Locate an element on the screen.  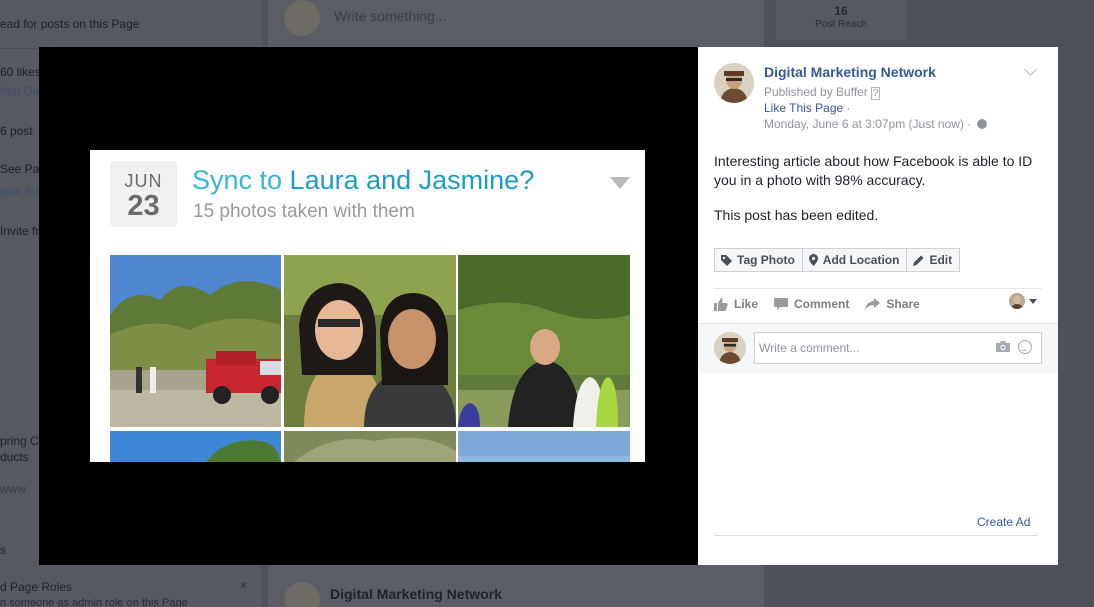
avatar is located at coordinates (1017, 301).